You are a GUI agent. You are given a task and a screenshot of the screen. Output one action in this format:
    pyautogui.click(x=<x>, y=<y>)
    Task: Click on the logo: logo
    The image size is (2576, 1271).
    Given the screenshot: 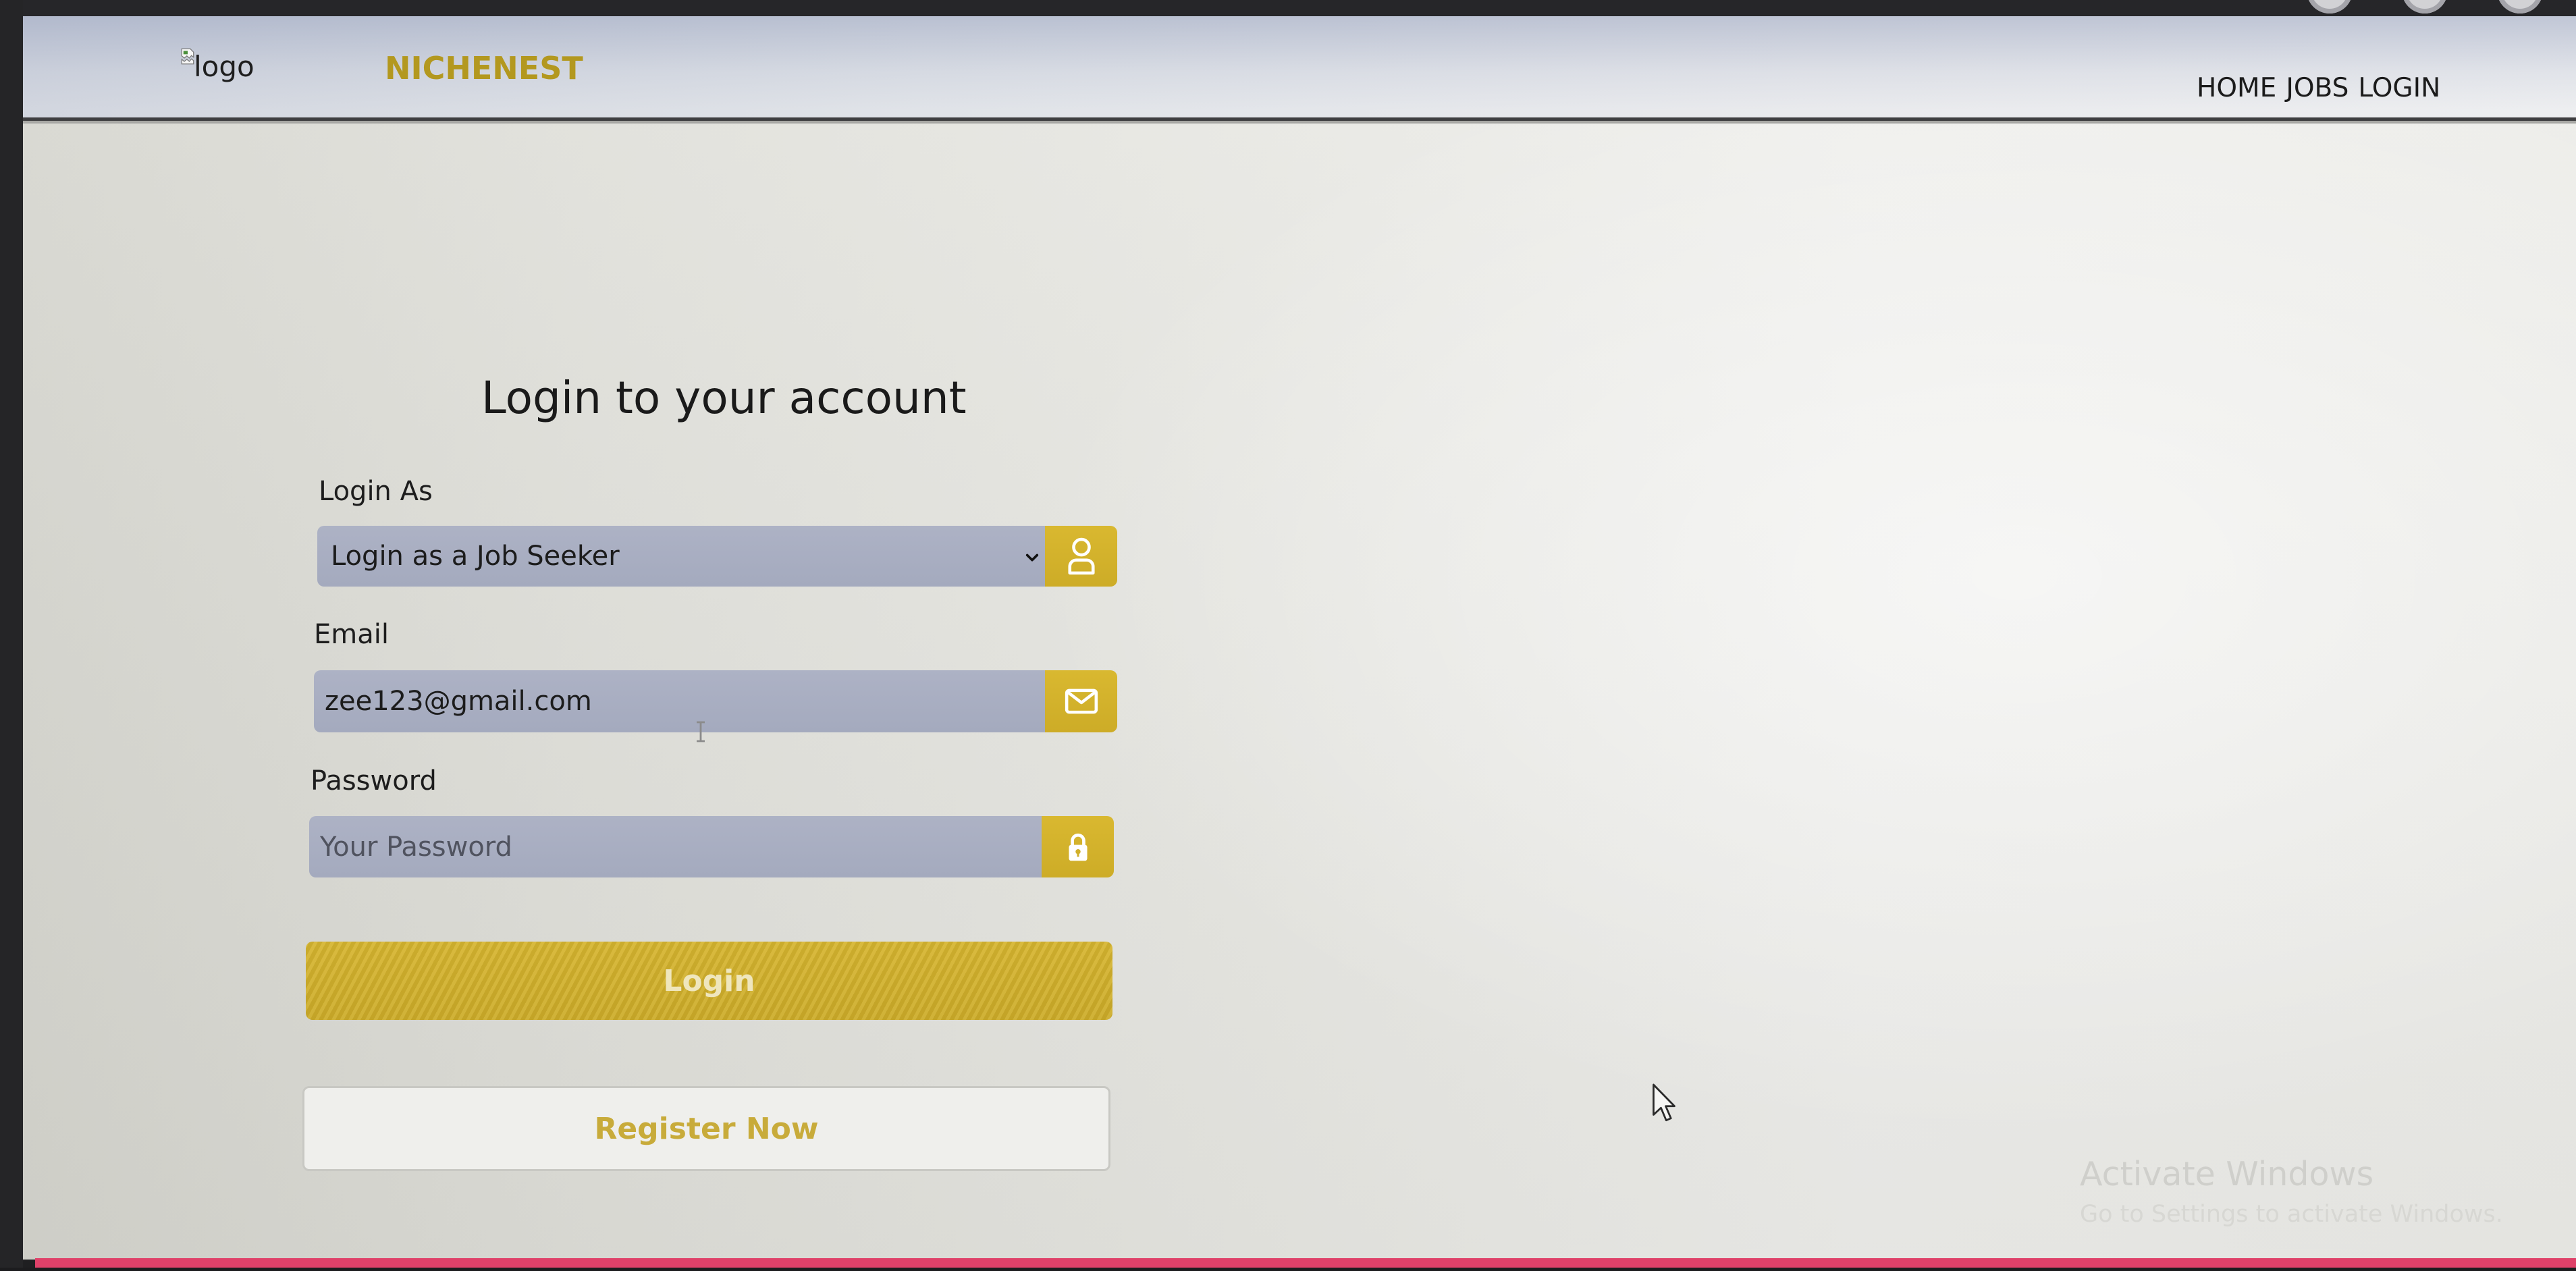 What is the action you would take?
    pyautogui.click(x=217, y=66)
    